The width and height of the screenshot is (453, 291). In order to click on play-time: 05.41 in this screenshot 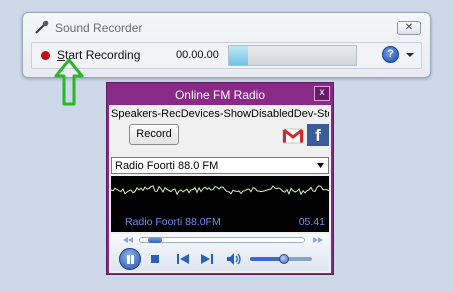, I will do `click(311, 222)`.